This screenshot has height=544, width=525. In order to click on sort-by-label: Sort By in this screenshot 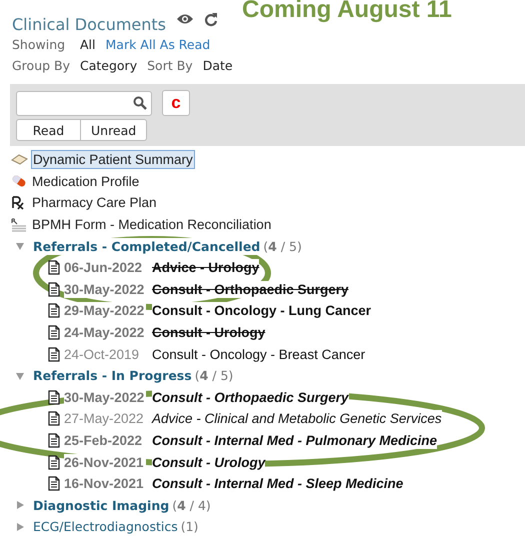, I will do `click(170, 65)`.